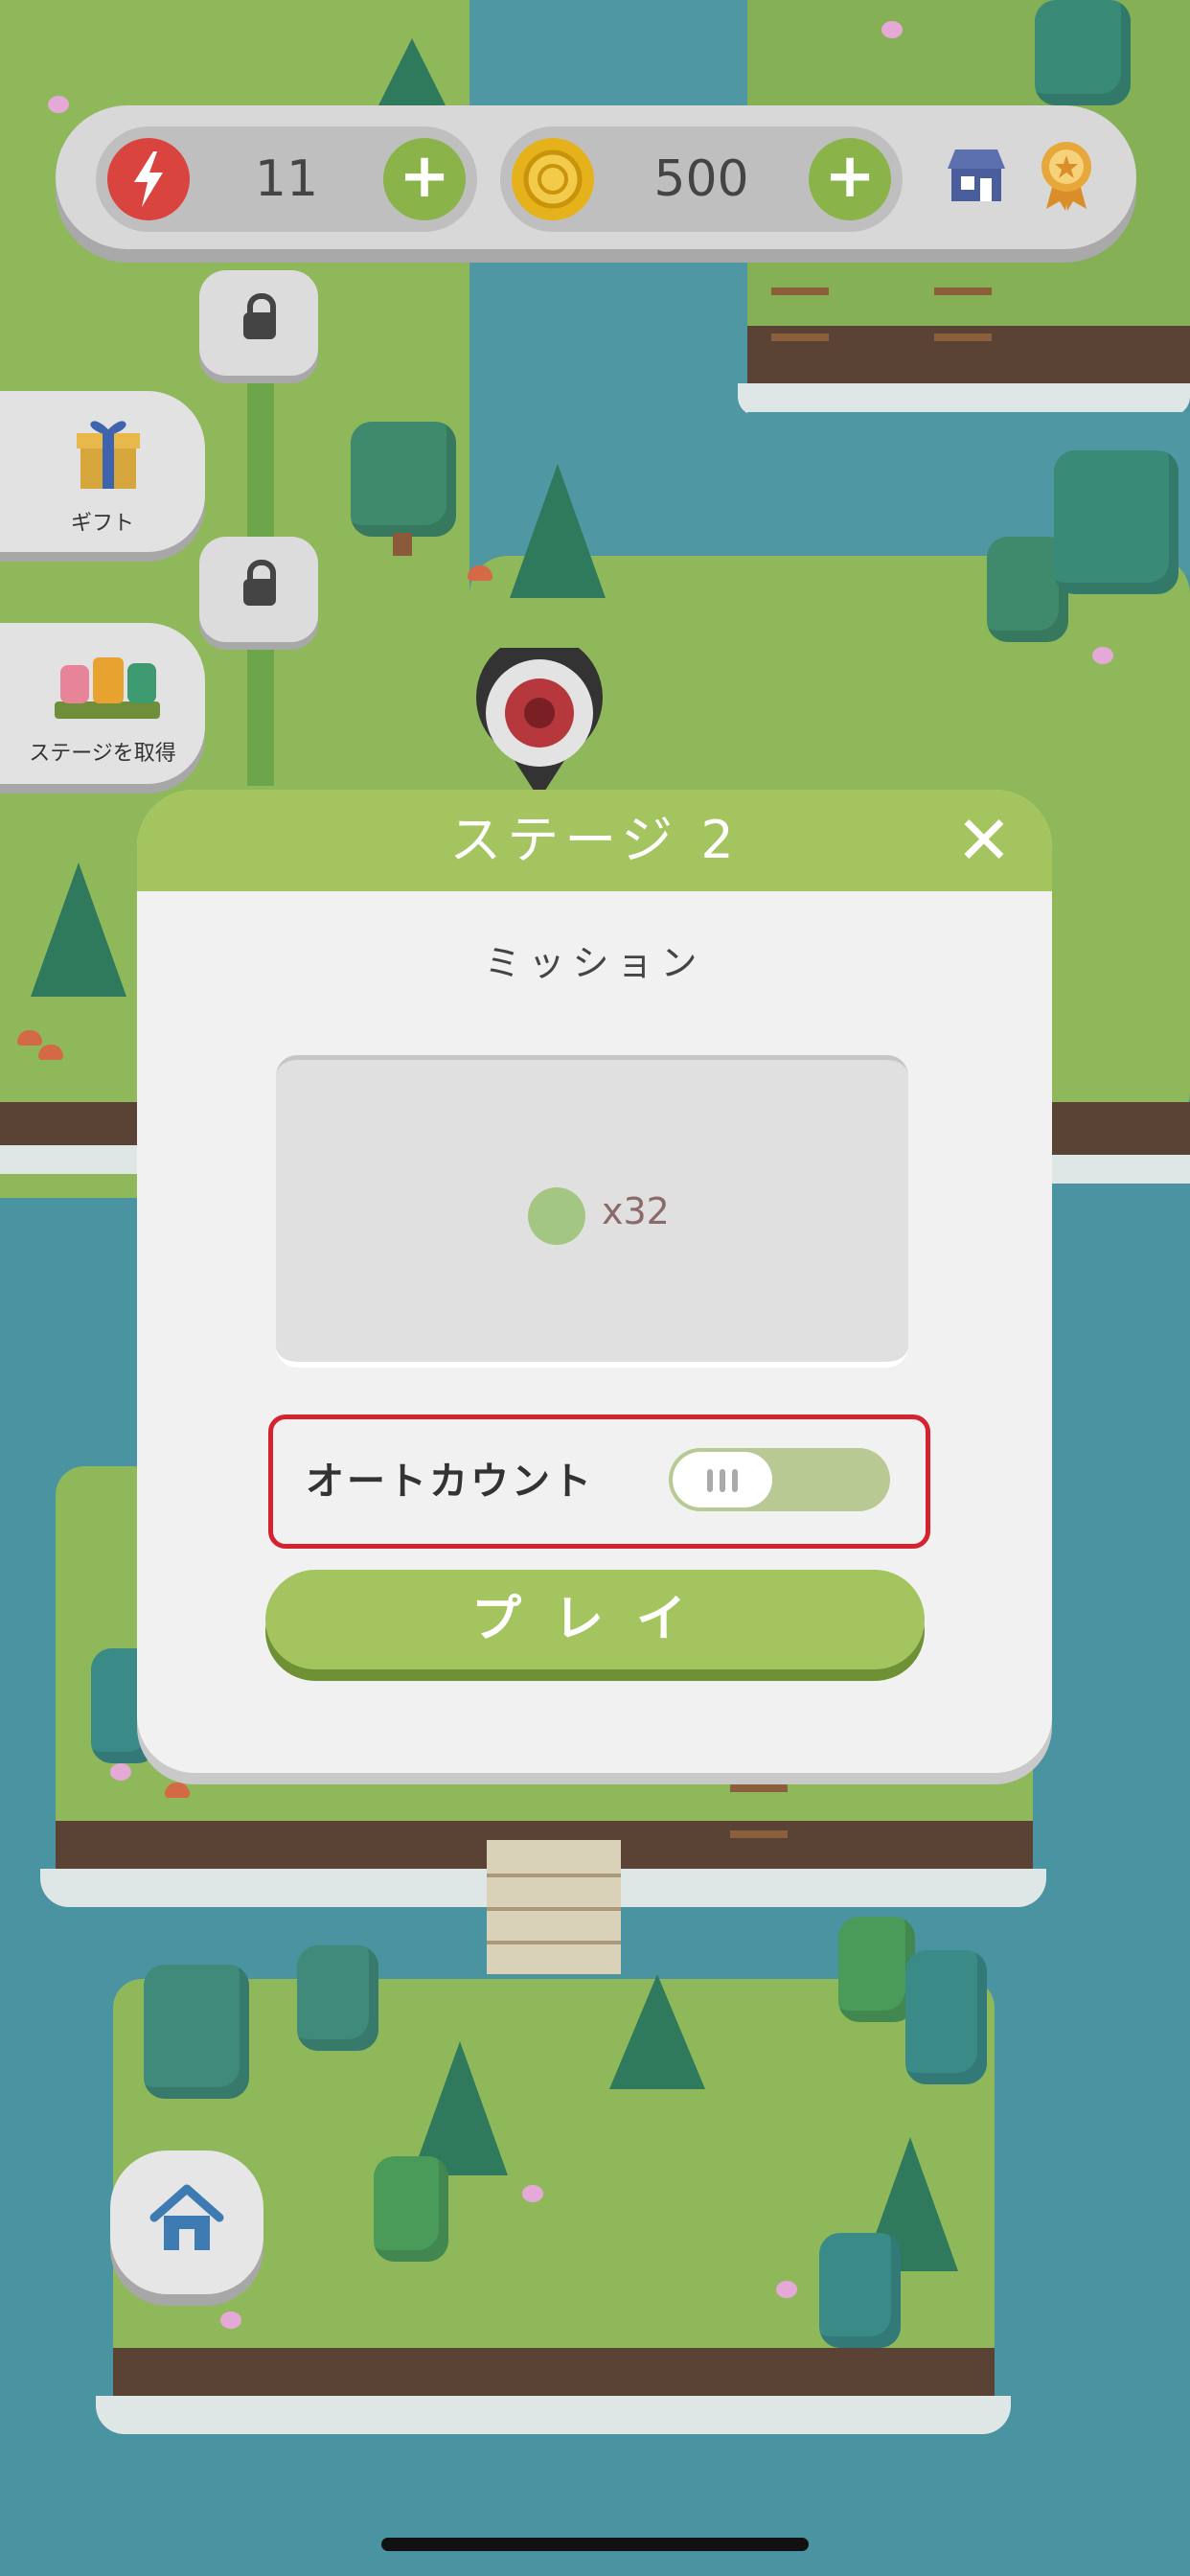 This screenshot has height=2576, width=1190. I want to click on add-energy-button: +, so click(425, 179).